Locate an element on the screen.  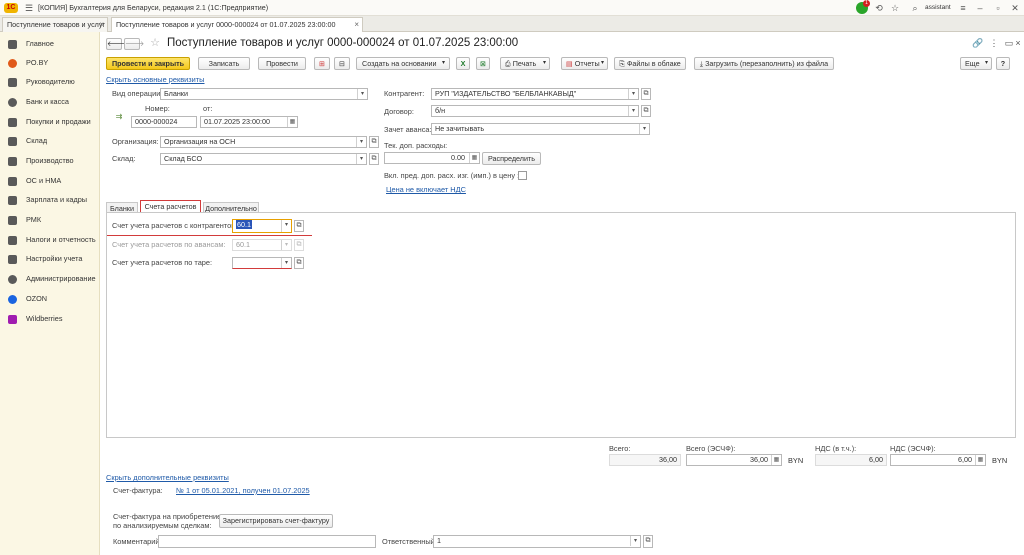
create-based-on-button: Создать на основании ▾ is located at coordinates (403, 63).